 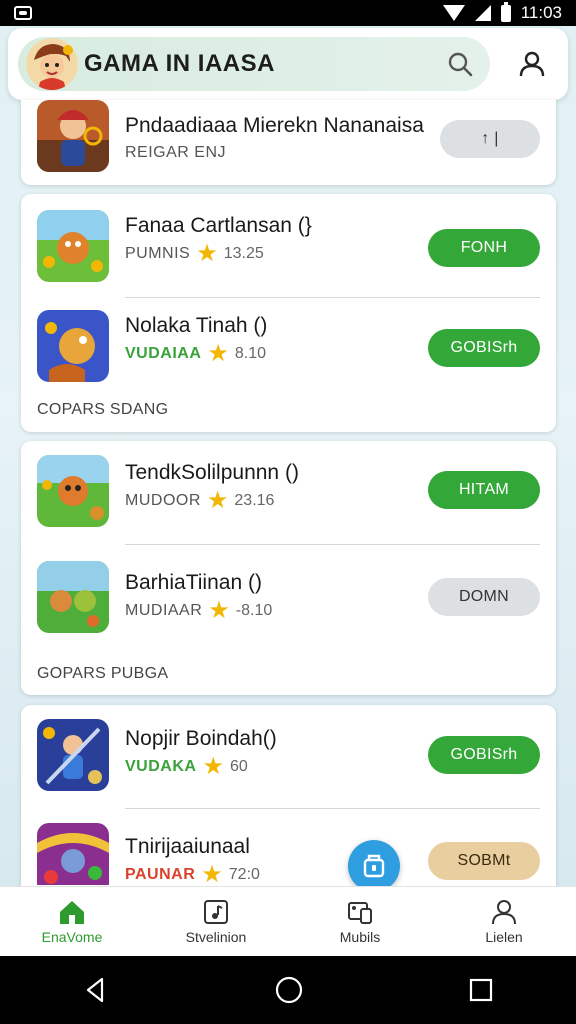 What do you see at coordinates (288, 491) in the screenshot?
I see `list-item: TendkSolilpunnn () MUDOOR ★ 23.16 HITAM` at bounding box center [288, 491].